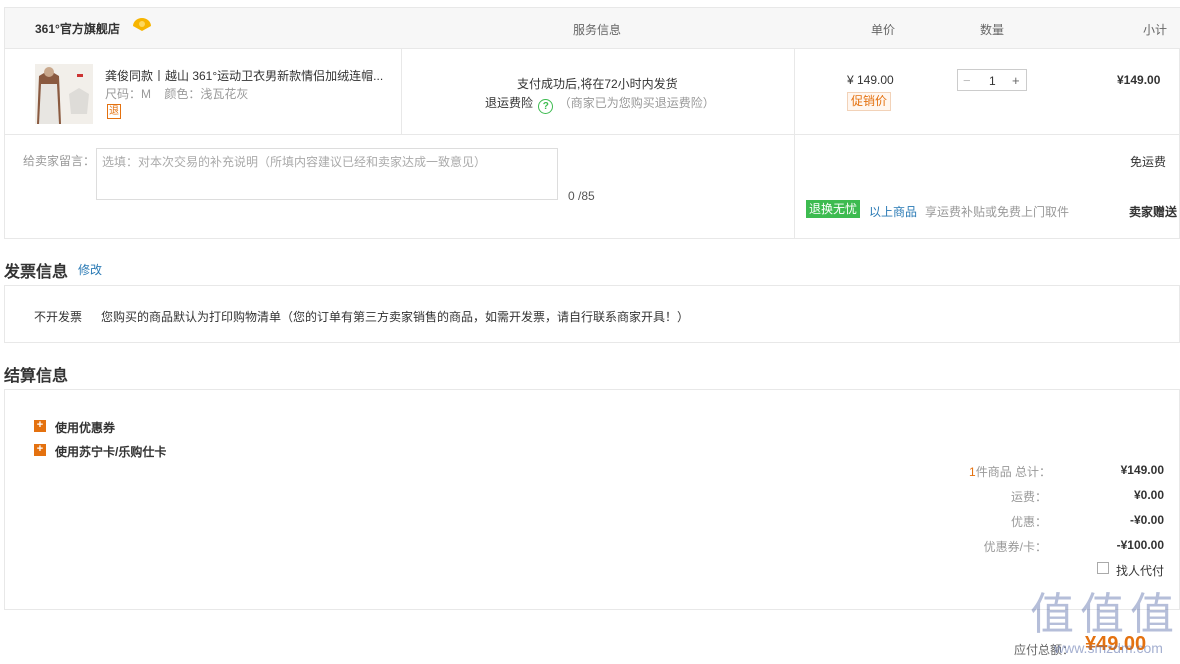  Describe the element at coordinates (294, 162) in the screenshot. I see `message-placeholder: 选填：对本次交易的补充说明（所填内容建议已经和卖家达成一致意见）` at that location.